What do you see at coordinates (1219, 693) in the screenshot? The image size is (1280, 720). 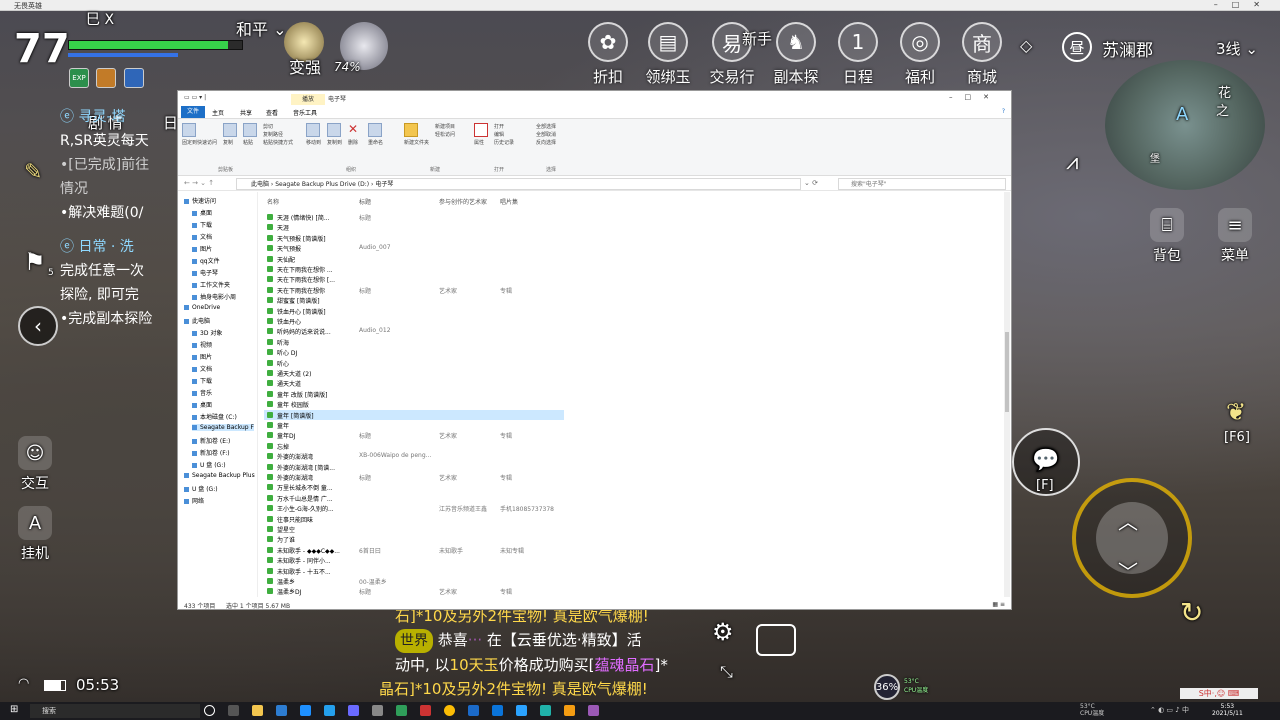 I see `ime-toolbar: S中·,☺ ⌨` at bounding box center [1219, 693].